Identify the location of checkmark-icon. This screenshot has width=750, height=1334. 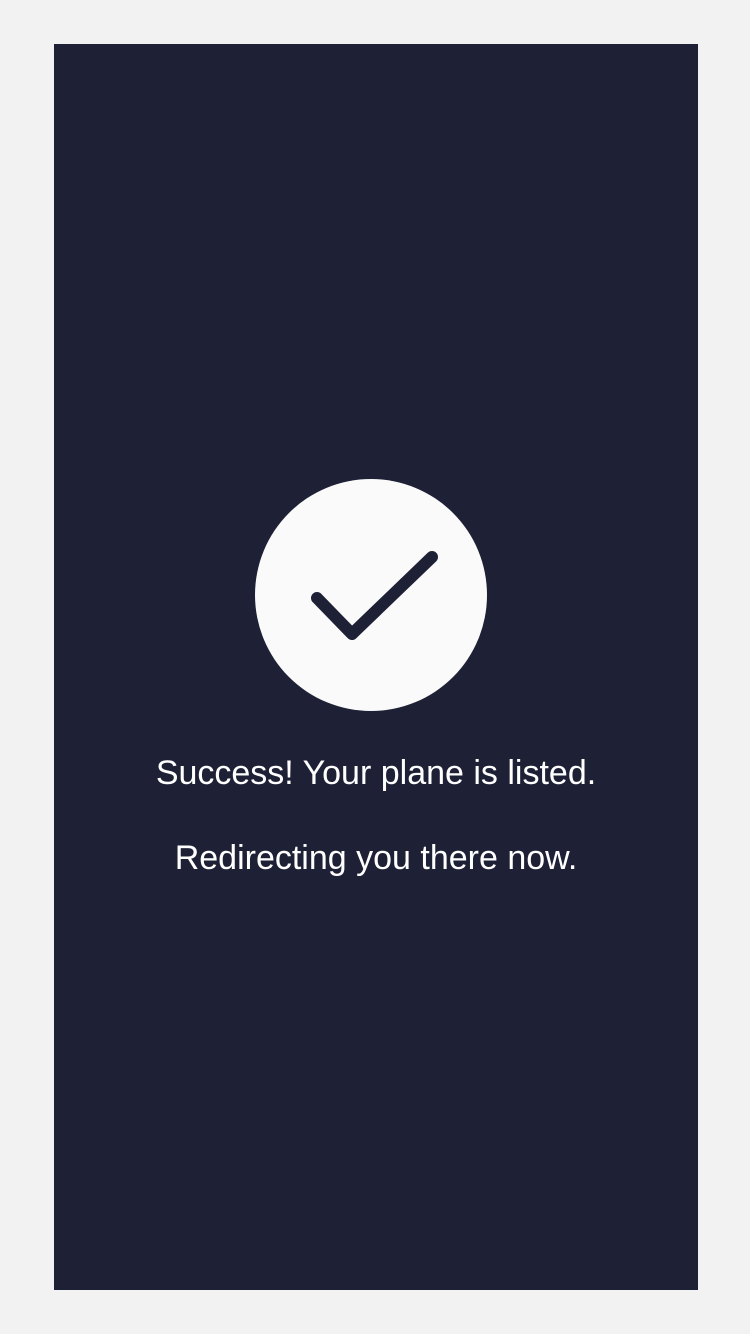
(374, 595).